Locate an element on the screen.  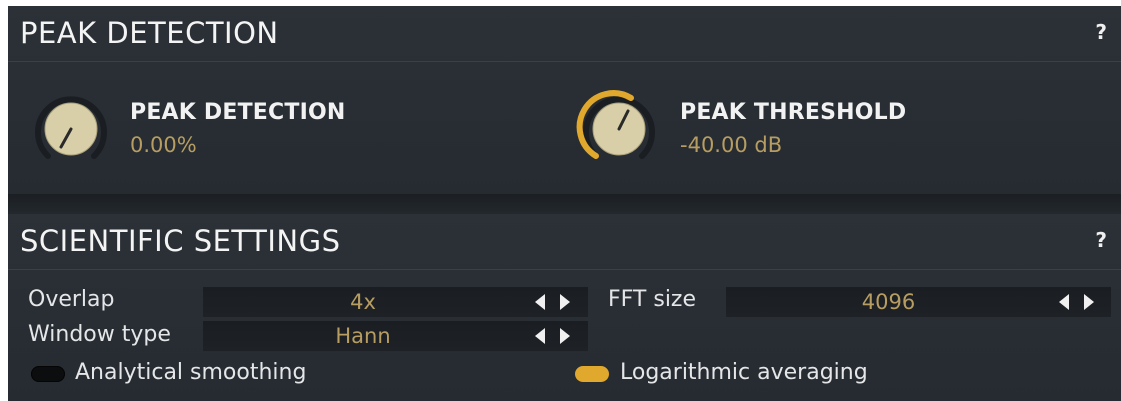
logarithmic-averaging-toggle is located at coordinates (592, 374).